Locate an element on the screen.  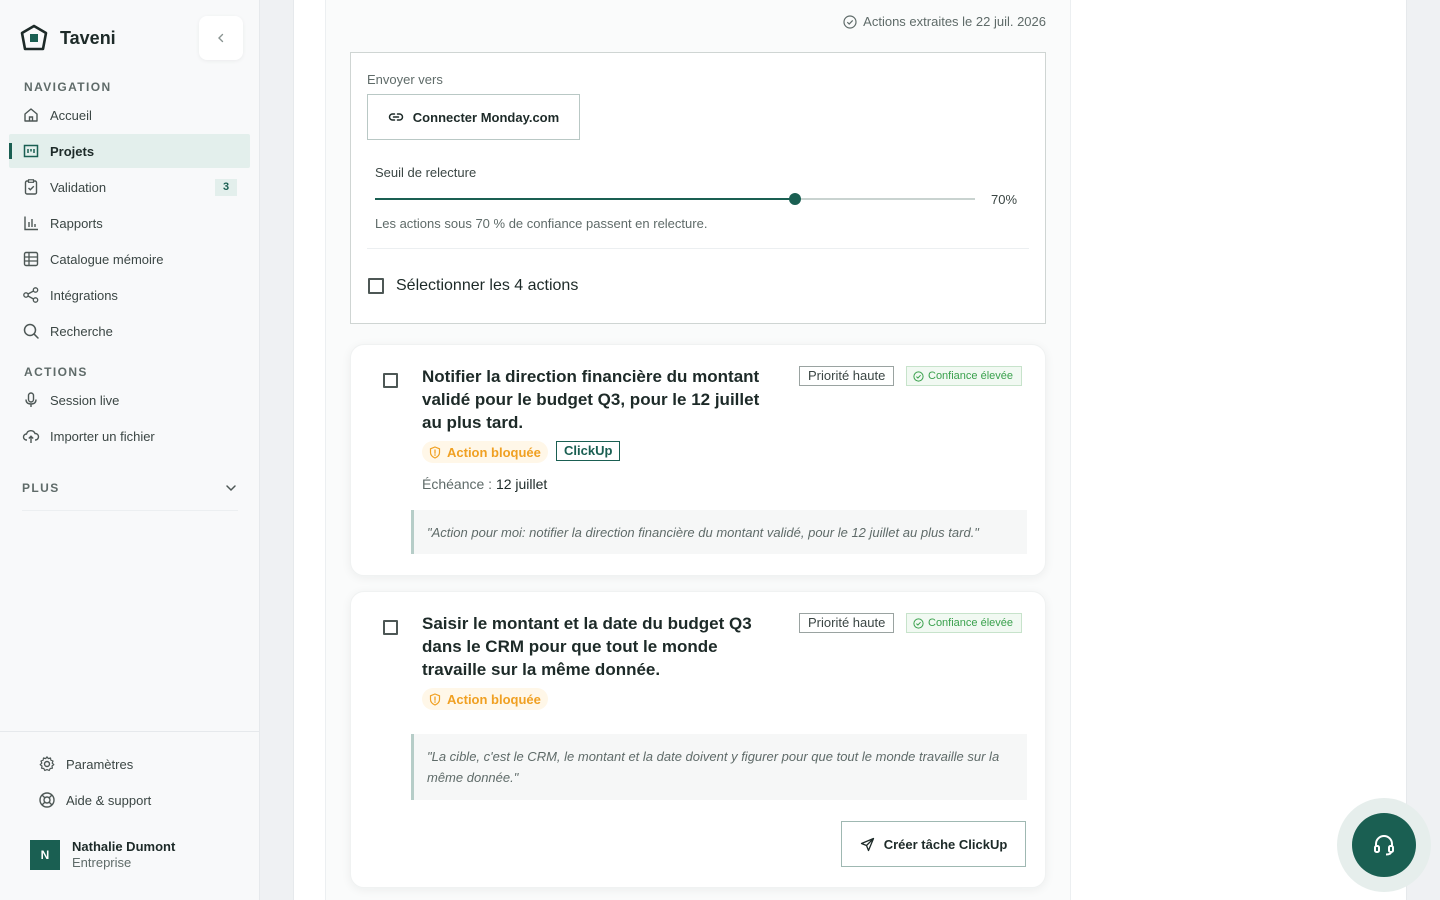
grid-table-icon is located at coordinates (31, 259).